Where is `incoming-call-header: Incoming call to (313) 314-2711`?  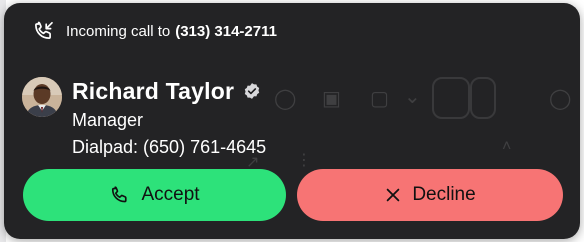 incoming-call-header: Incoming call to (313) 314-2711 is located at coordinates (154, 31).